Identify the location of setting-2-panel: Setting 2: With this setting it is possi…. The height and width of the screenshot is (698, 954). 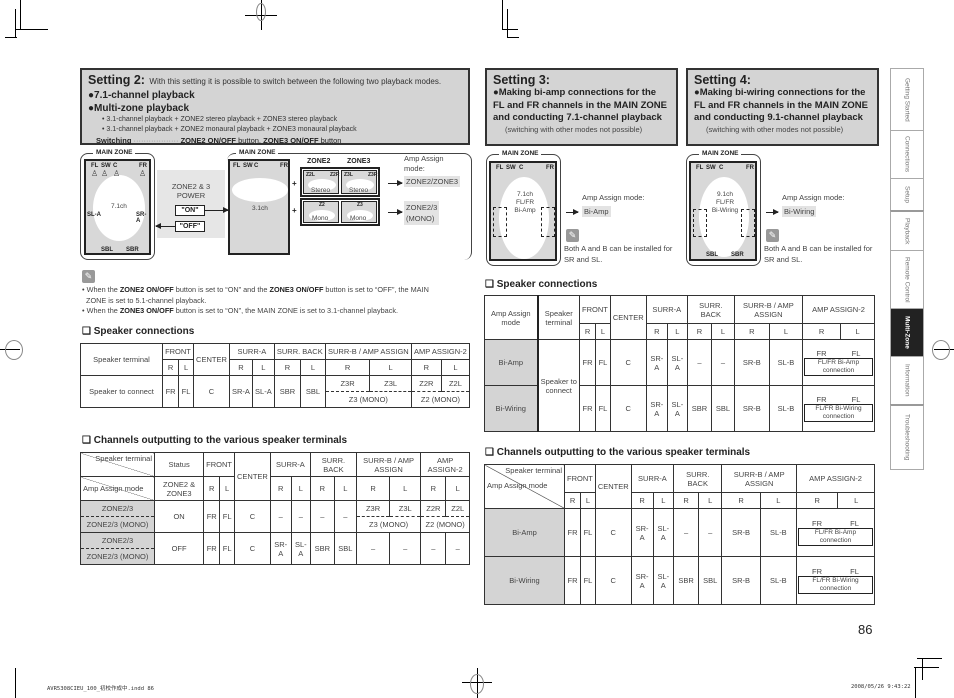
(275, 106).